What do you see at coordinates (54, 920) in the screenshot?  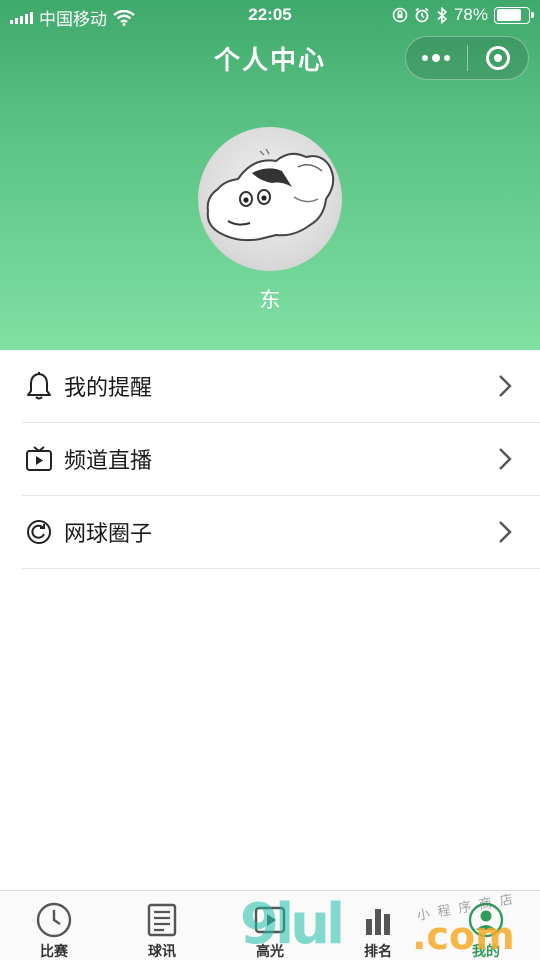 I see `clock-icon` at bounding box center [54, 920].